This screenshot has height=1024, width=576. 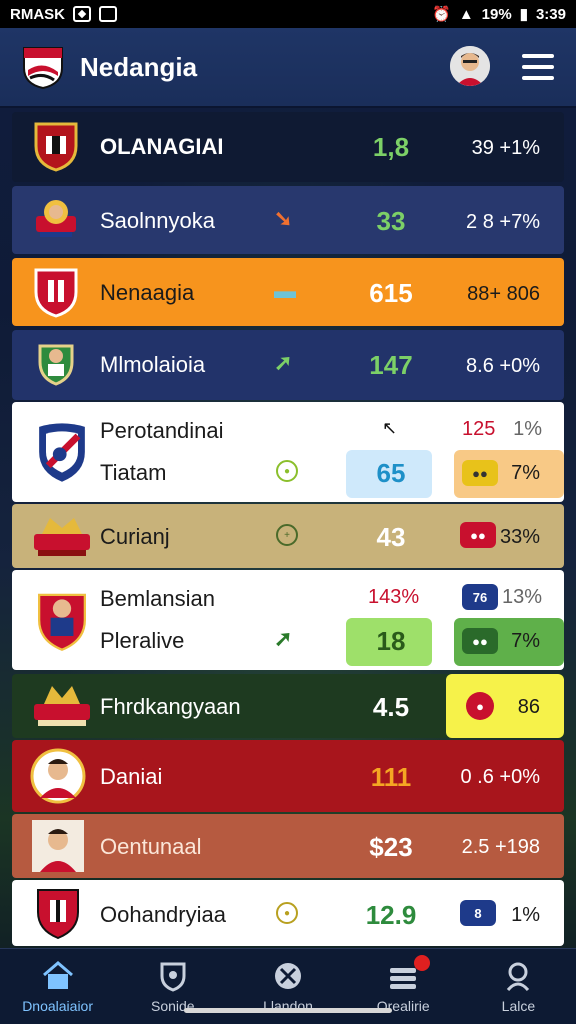 I want to click on list-item: Daniai 111 0 .6 +0%, so click(x=288, y=776).